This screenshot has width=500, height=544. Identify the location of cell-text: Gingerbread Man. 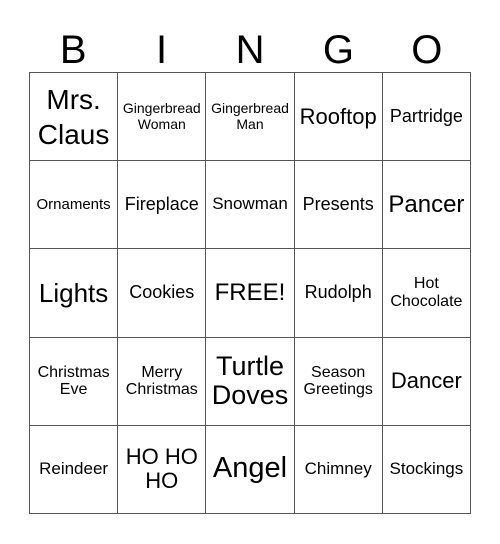
(250, 116).